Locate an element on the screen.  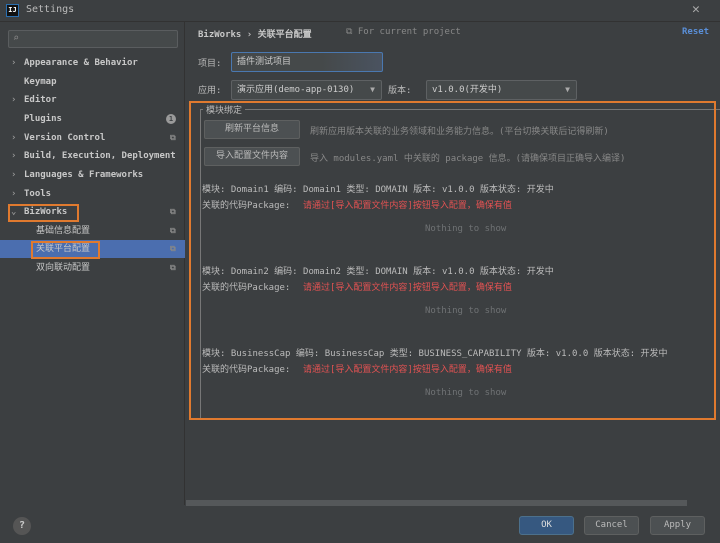
sidebar-item: 双向联动配置 ⧉ is located at coordinates (92, 268).